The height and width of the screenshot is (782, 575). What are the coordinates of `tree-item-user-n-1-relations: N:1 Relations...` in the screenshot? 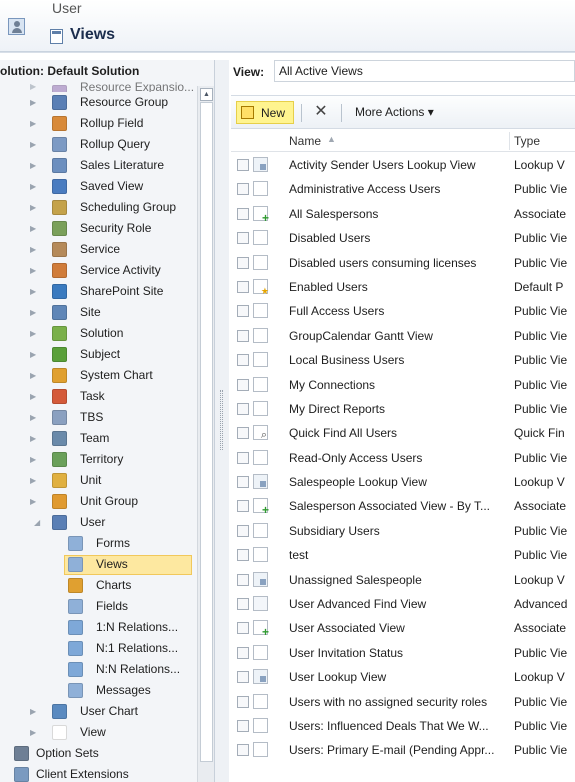 It's located at (98, 648).